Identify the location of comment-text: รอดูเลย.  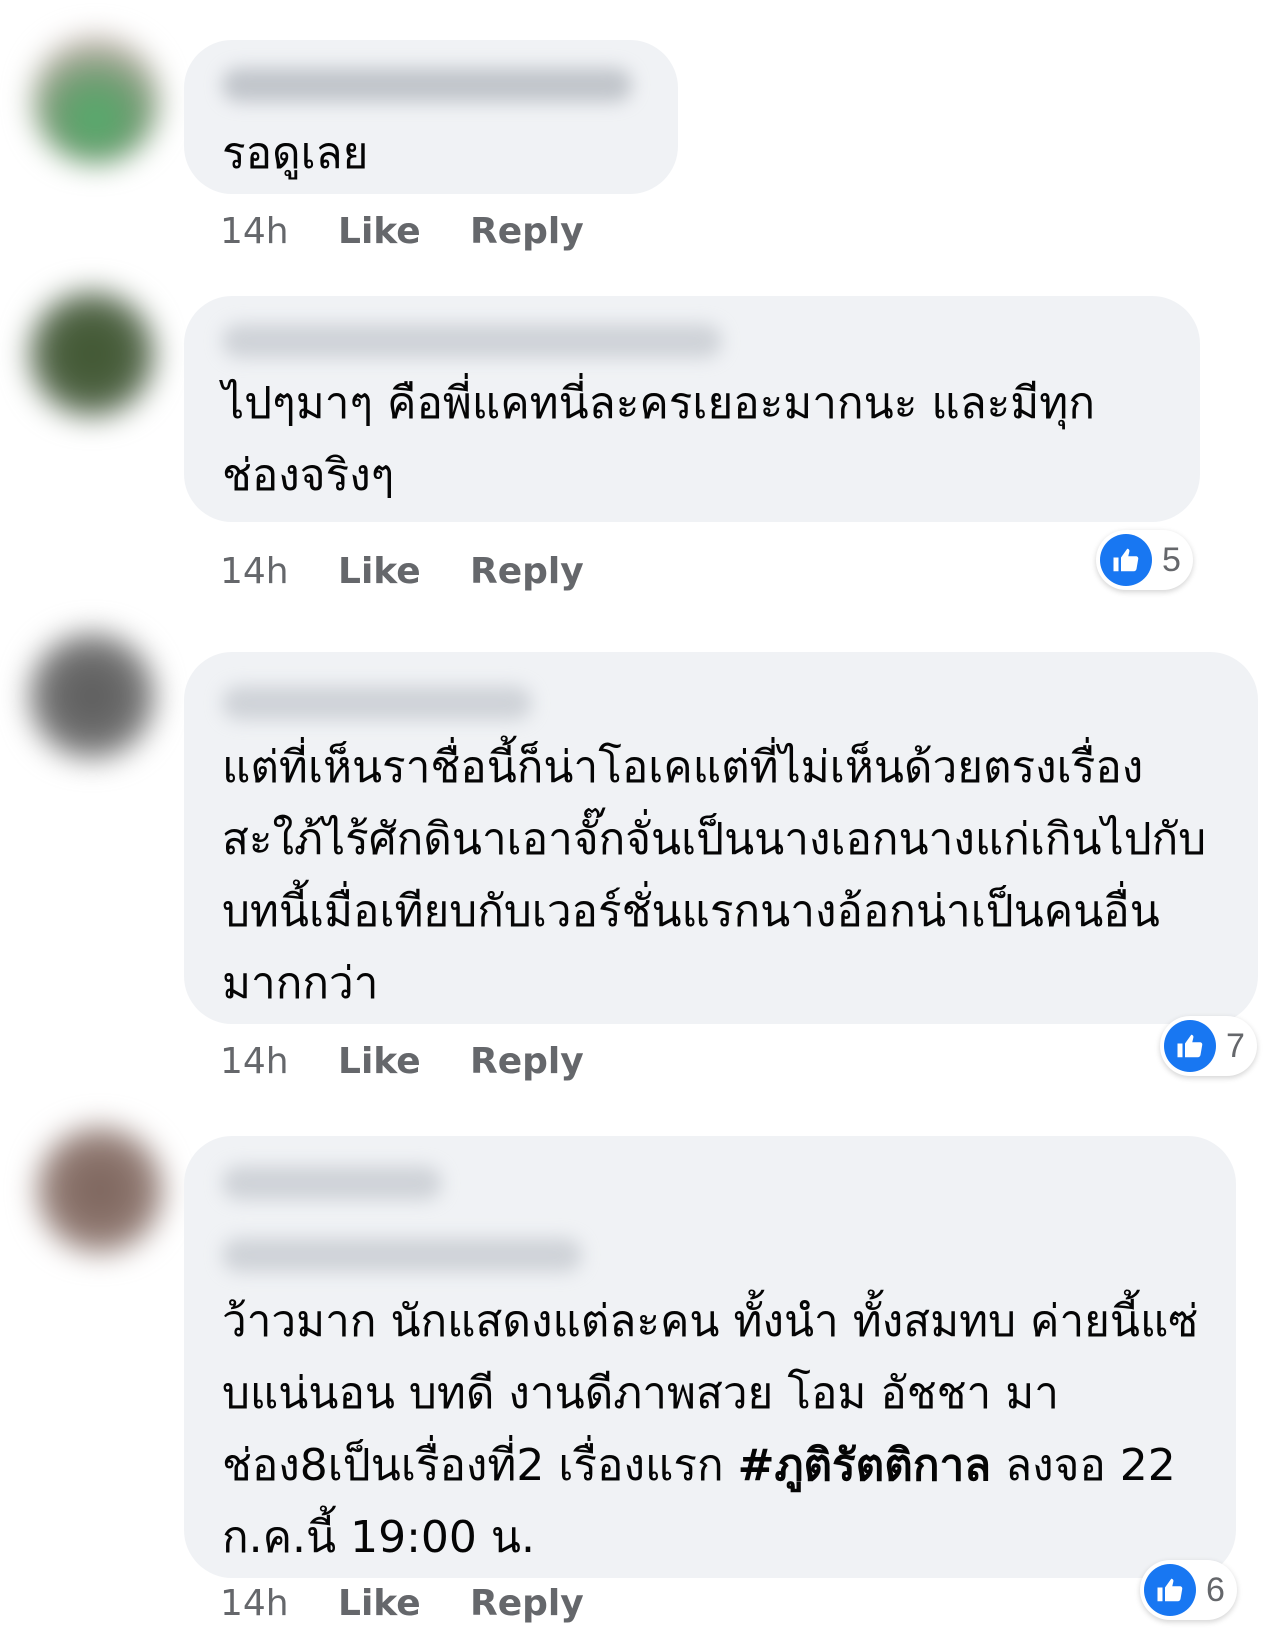
(295, 153).